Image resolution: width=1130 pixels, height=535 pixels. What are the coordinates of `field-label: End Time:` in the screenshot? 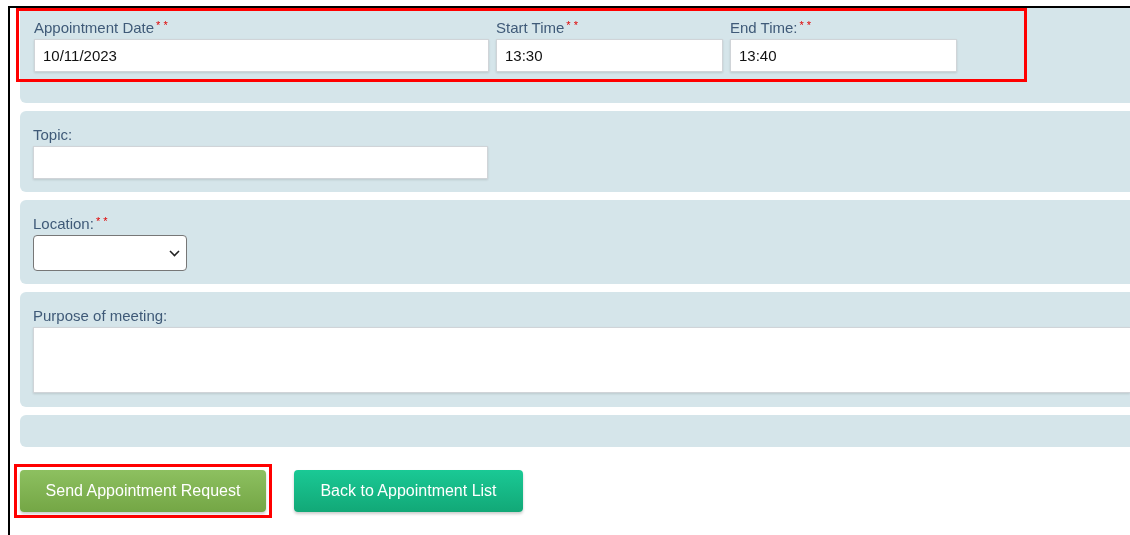 It's located at (764, 27).